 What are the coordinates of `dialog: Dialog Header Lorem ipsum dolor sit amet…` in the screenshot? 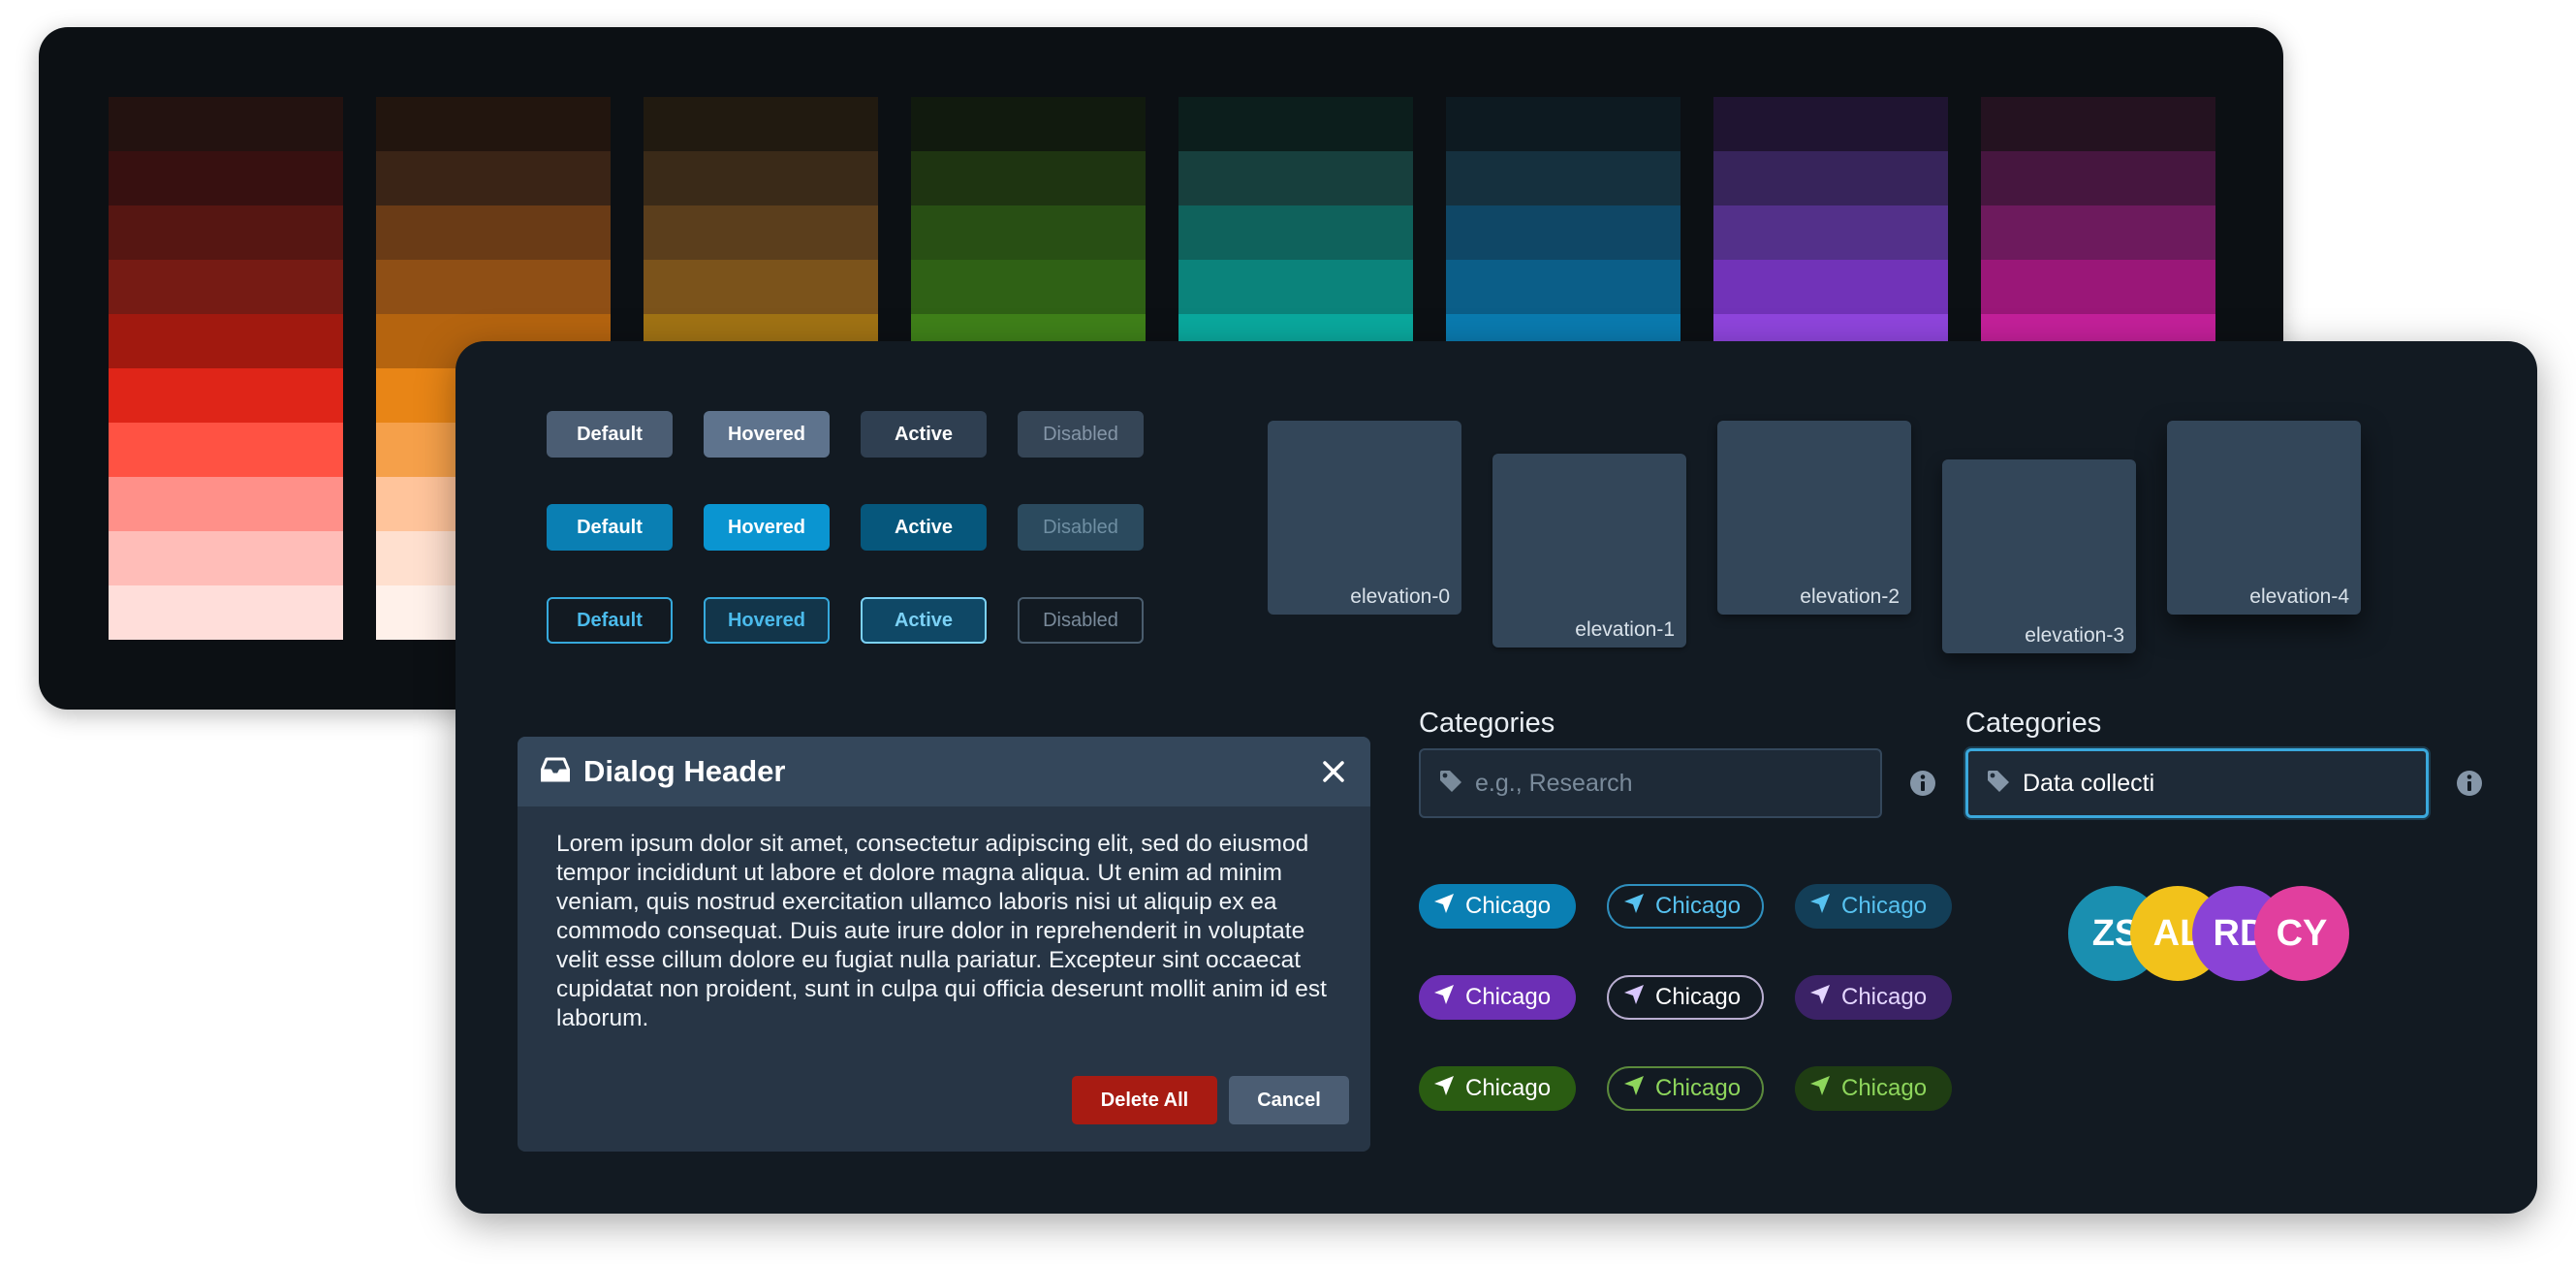 It's located at (944, 944).